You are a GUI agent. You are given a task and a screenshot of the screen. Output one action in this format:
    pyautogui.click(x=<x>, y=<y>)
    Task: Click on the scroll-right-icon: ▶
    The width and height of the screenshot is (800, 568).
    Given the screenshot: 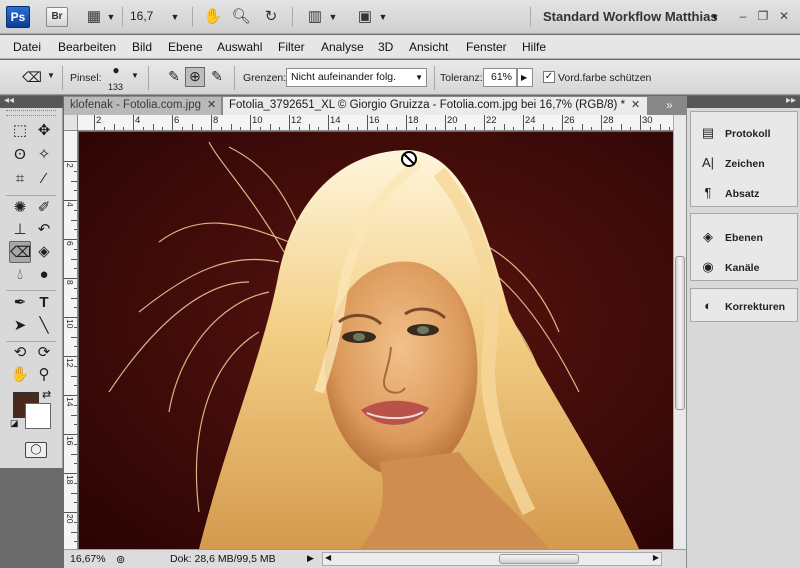 What is the action you would take?
    pyautogui.click(x=656, y=557)
    